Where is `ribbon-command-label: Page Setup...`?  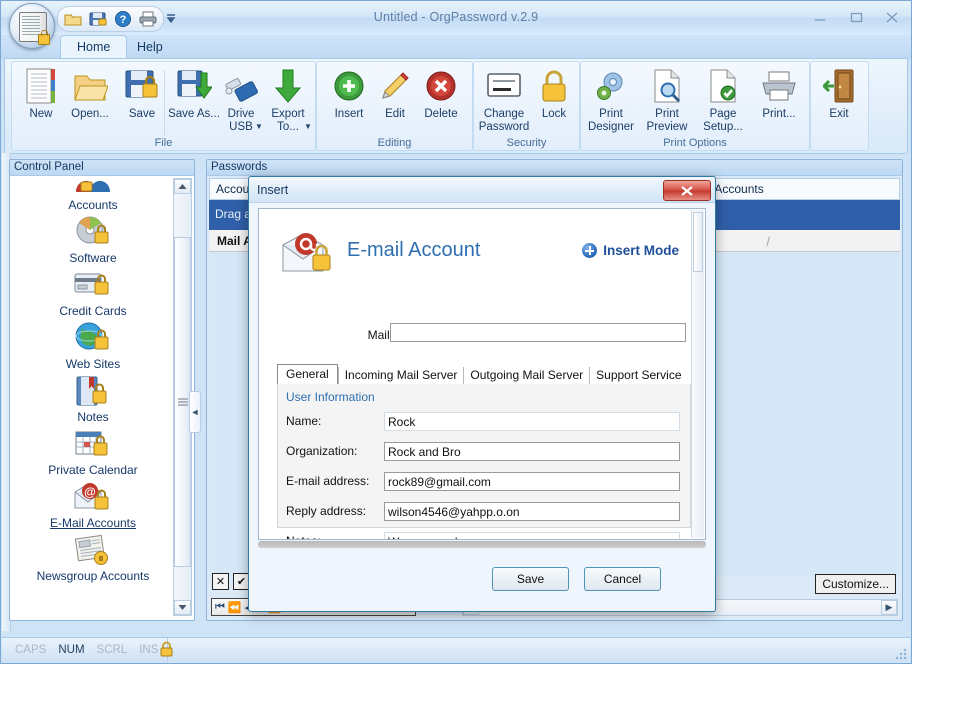
ribbon-command-label: Page Setup... is located at coordinates (723, 120).